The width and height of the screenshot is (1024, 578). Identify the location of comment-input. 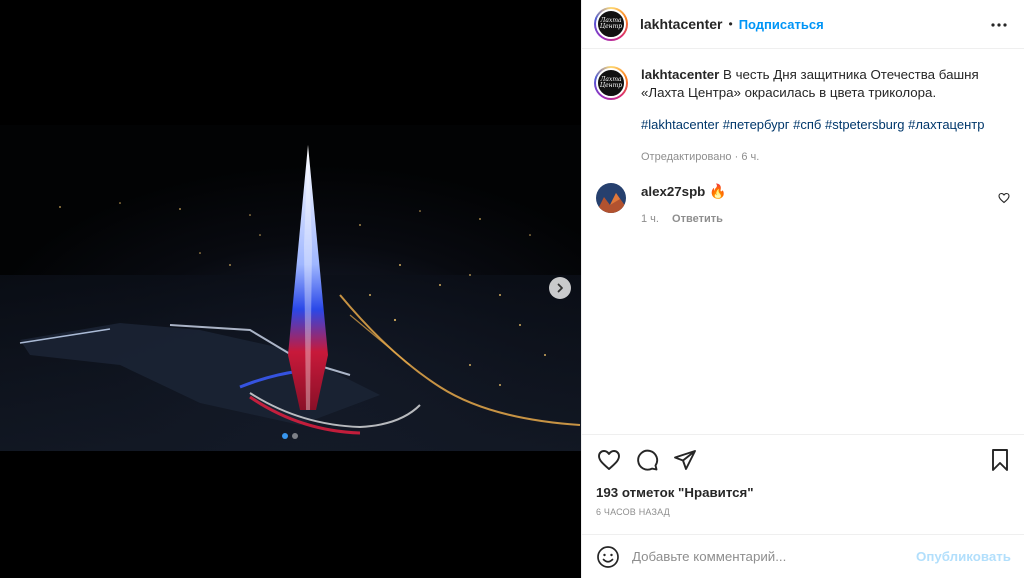
(774, 556).